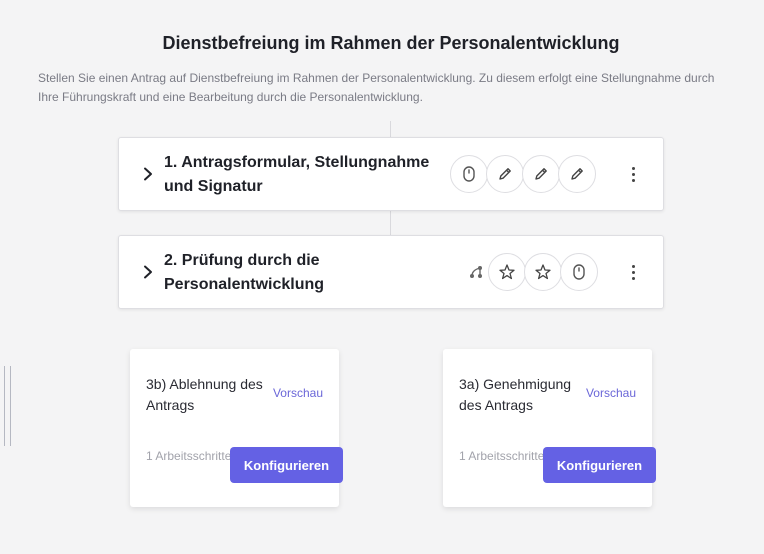  What do you see at coordinates (391, 272) in the screenshot?
I see `step-card-2: 2. Prüfung durch die Personalentwicklung` at bounding box center [391, 272].